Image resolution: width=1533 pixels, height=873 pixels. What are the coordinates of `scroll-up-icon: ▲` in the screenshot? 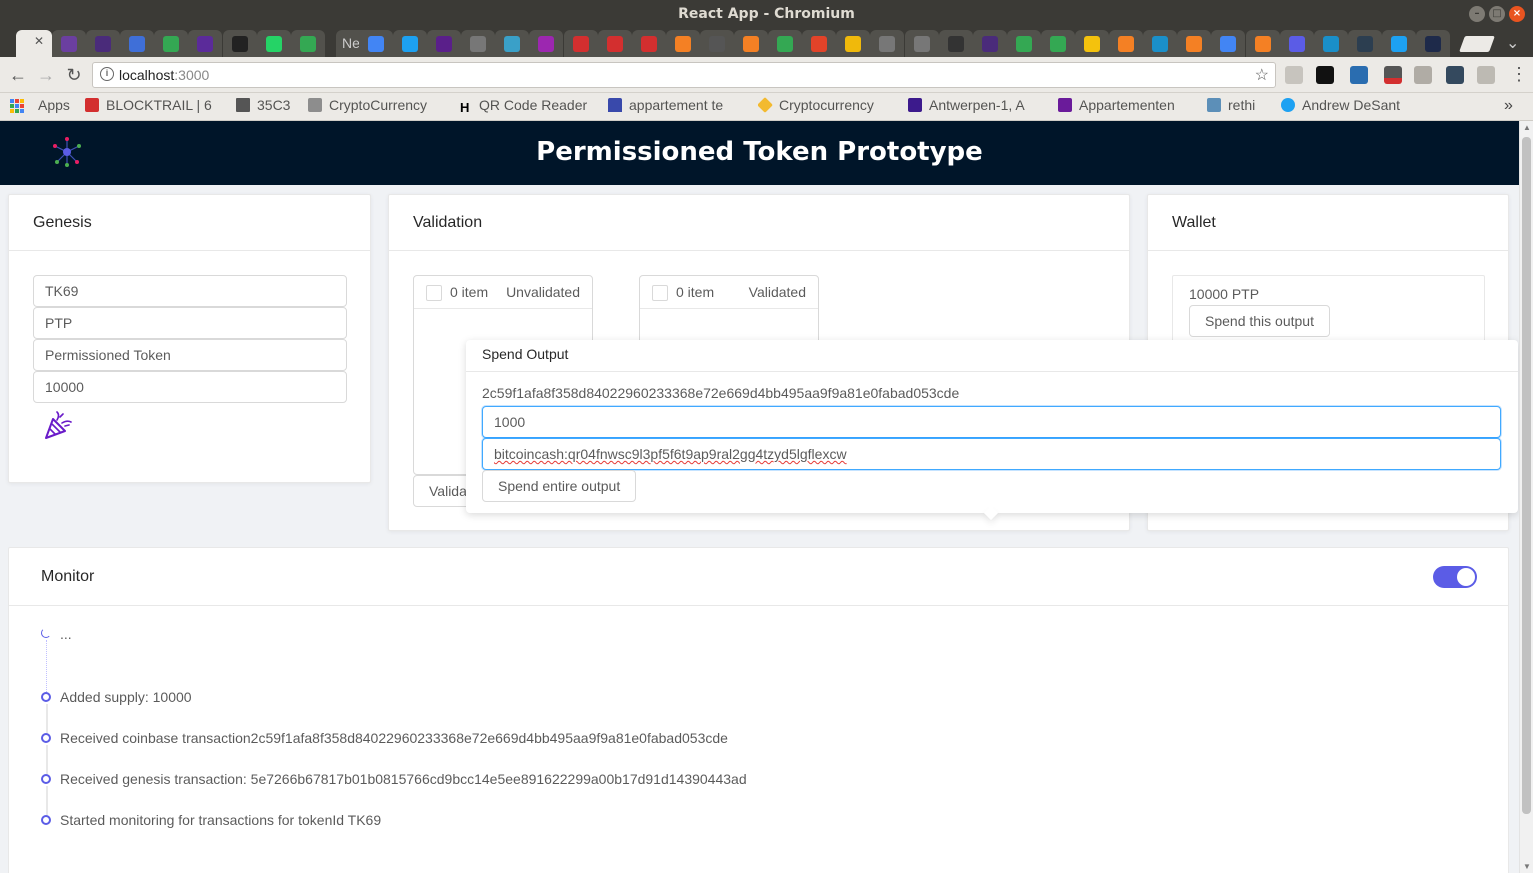 It's located at (1527, 127).